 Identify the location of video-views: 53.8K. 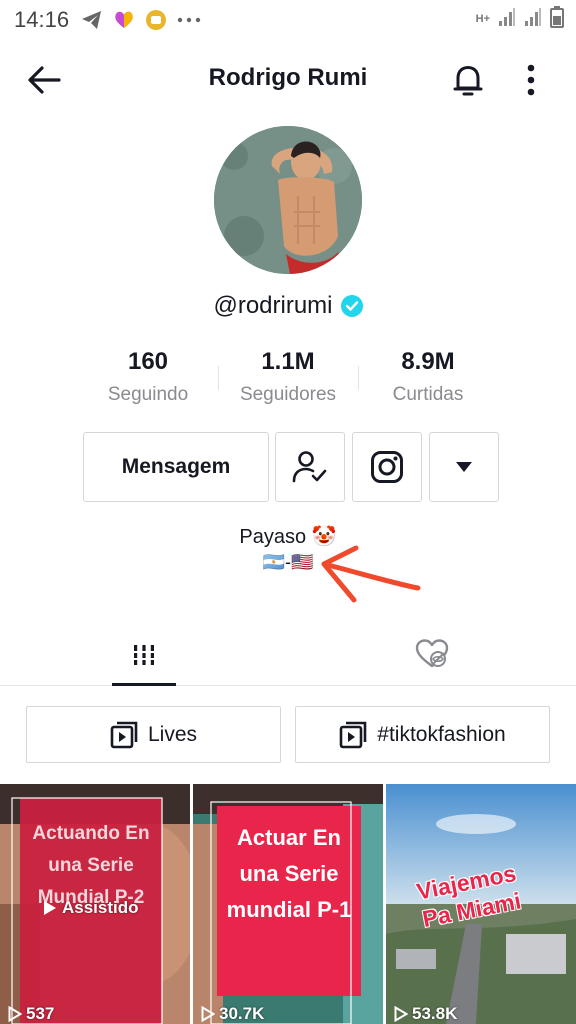
(425, 1014).